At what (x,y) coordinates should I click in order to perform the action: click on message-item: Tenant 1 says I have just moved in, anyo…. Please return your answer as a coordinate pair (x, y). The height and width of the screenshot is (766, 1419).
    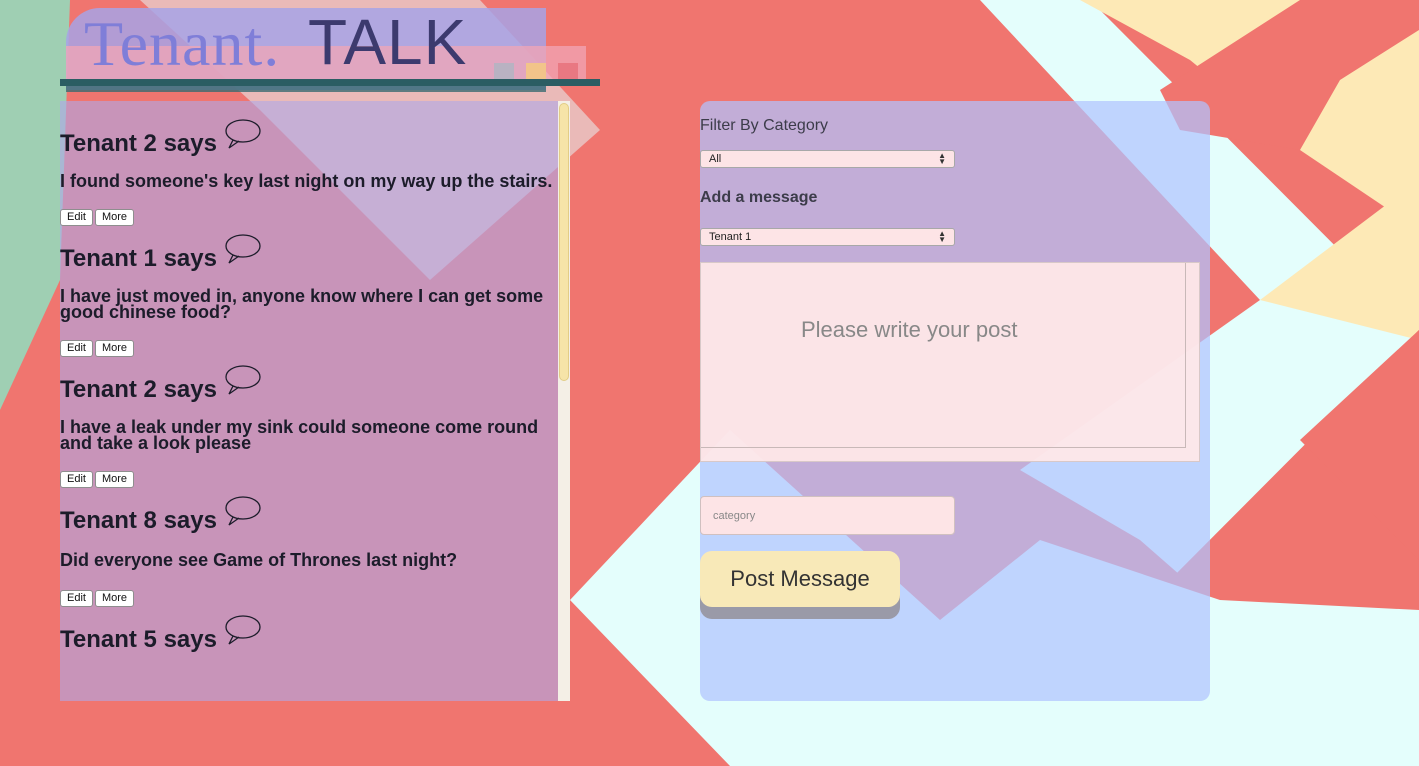
    Looking at the image, I should click on (309, 295).